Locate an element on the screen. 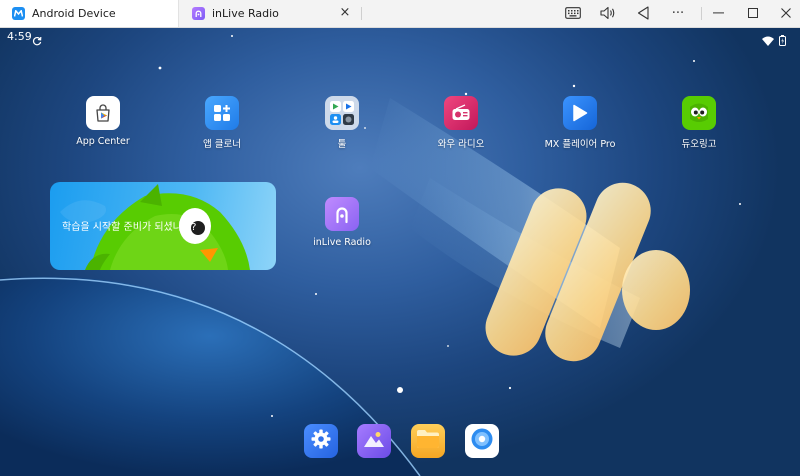 The height and width of the screenshot is (476, 800). app-tools-folder: 툴 is located at coordinates (342, 123).